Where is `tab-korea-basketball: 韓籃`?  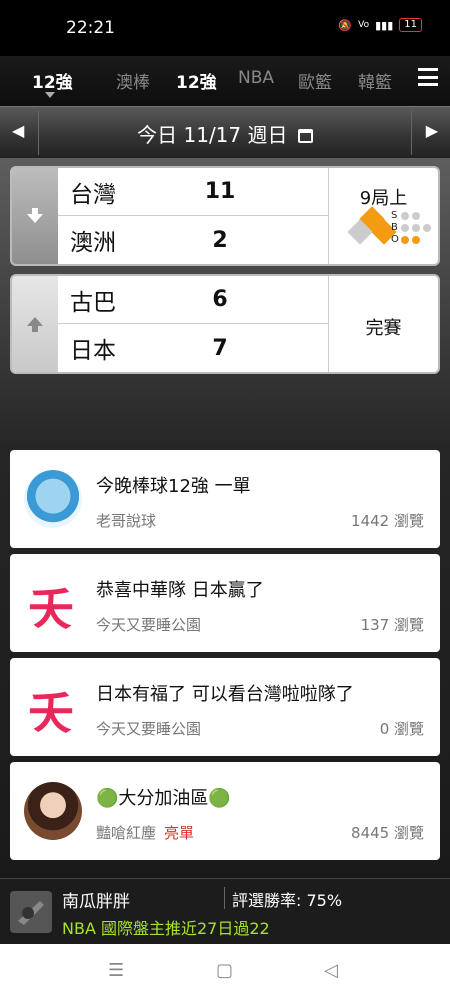 tab-korea-basketball: 韓籃 is located at coordinates (375, 80).